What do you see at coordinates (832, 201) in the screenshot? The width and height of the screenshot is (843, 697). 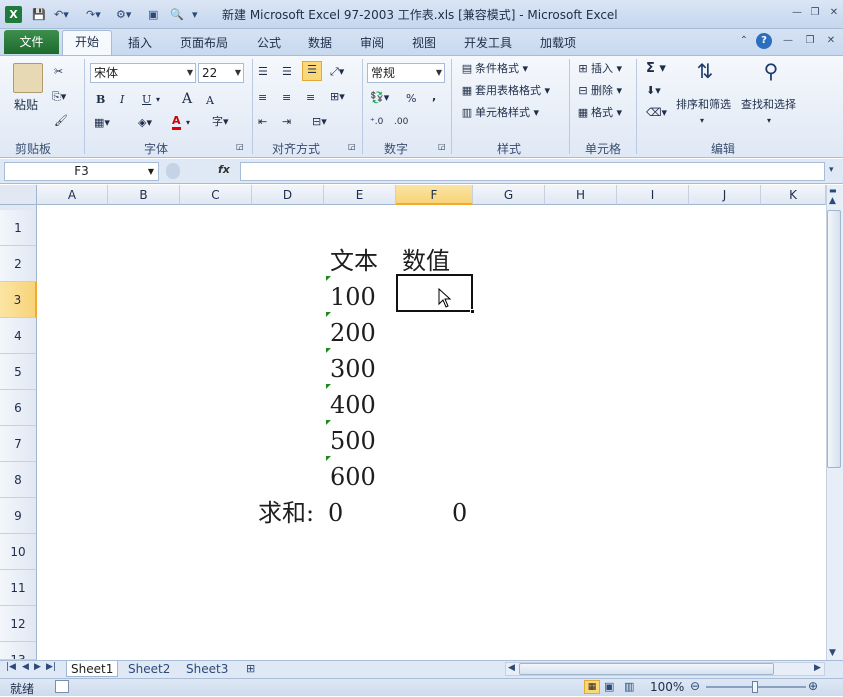 I see `scroll-up-icon: ▲` at bounding box center [832, 201].